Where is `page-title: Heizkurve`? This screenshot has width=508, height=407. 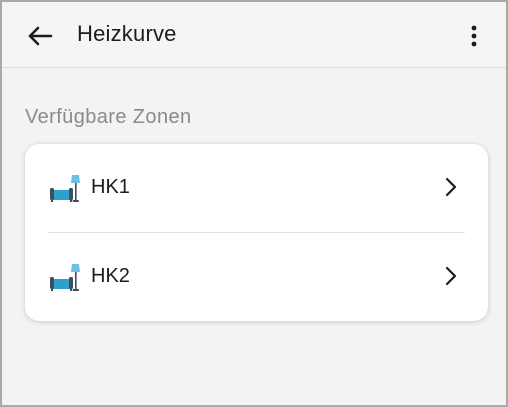 page-title: Heizkurve is located at coordinates (127, 33).